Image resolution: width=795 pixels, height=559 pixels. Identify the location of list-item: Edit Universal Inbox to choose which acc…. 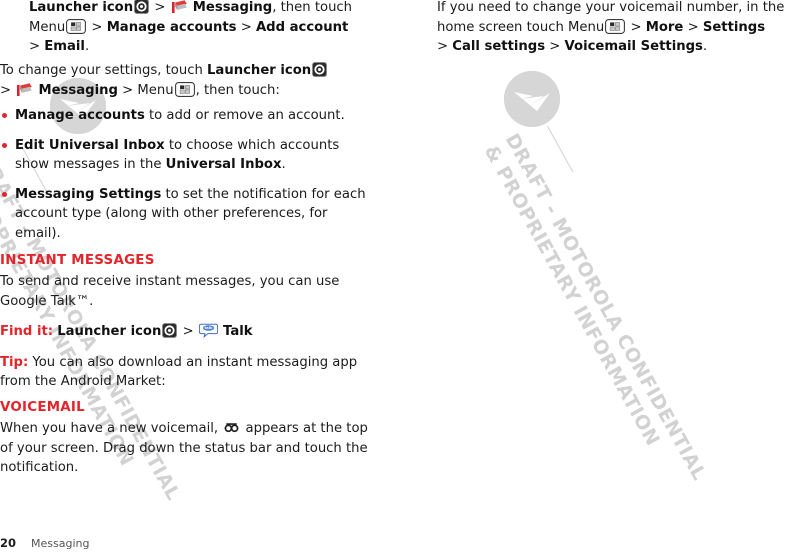
(185, 155).